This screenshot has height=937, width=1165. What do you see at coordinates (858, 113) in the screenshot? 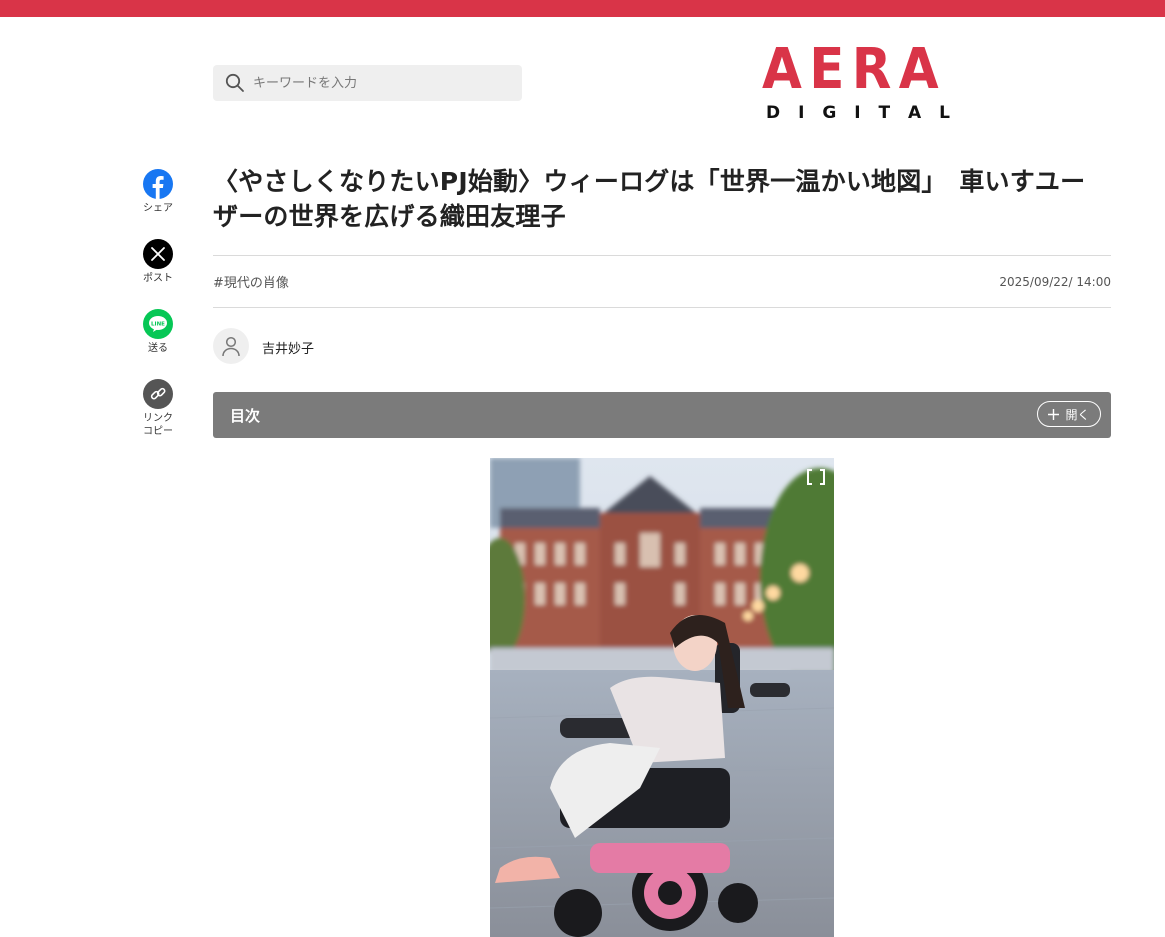
I see `logo-sub-text: DIGITAL` at bounding box center [858, 113].